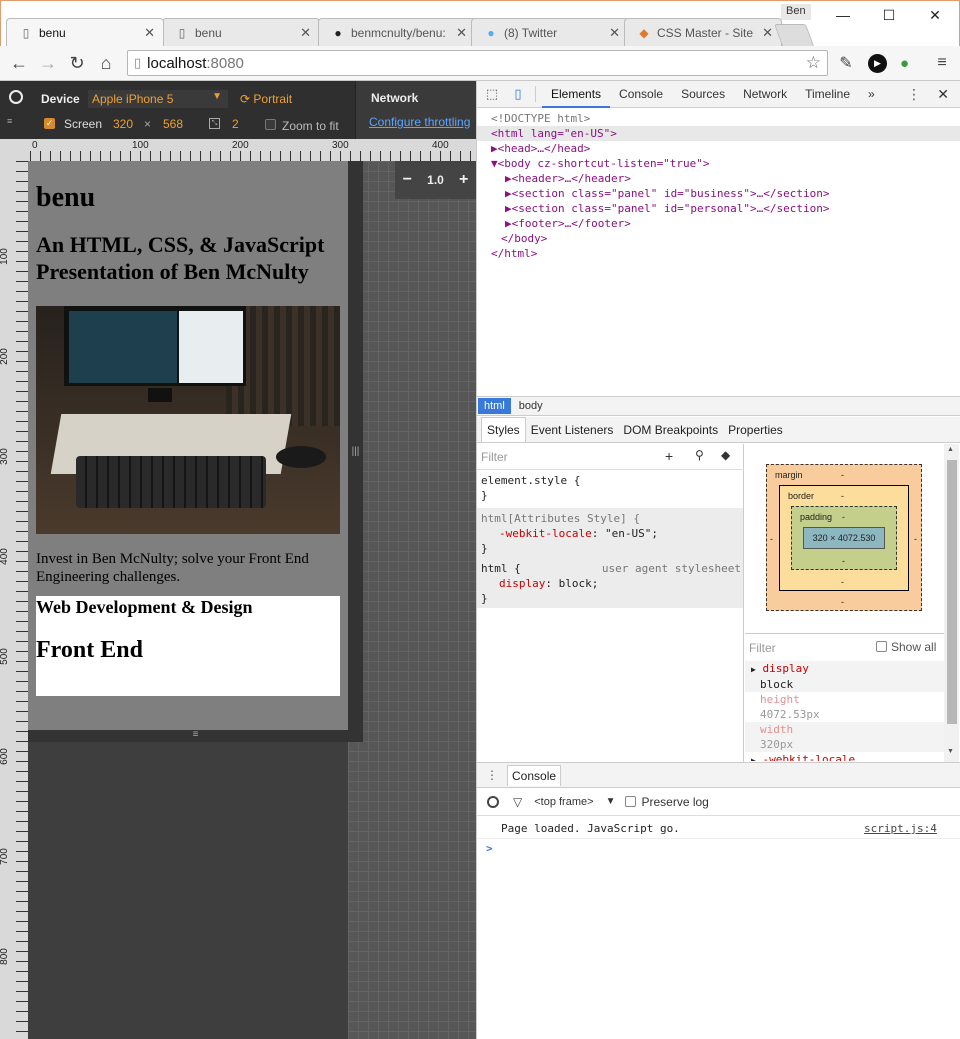  Describe the element at coordinates (407, 180) in the screenshot. I see `zoom-out-button: −` at that location.